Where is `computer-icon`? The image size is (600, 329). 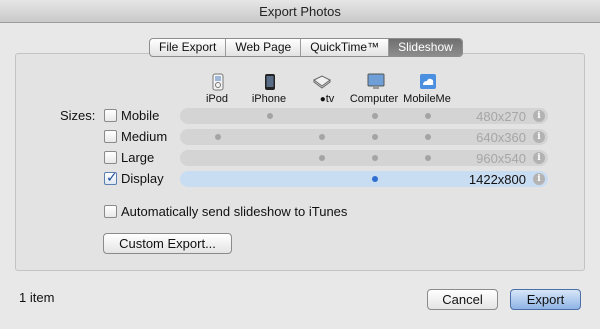
computer-icon is located at coordinates (376, 81).